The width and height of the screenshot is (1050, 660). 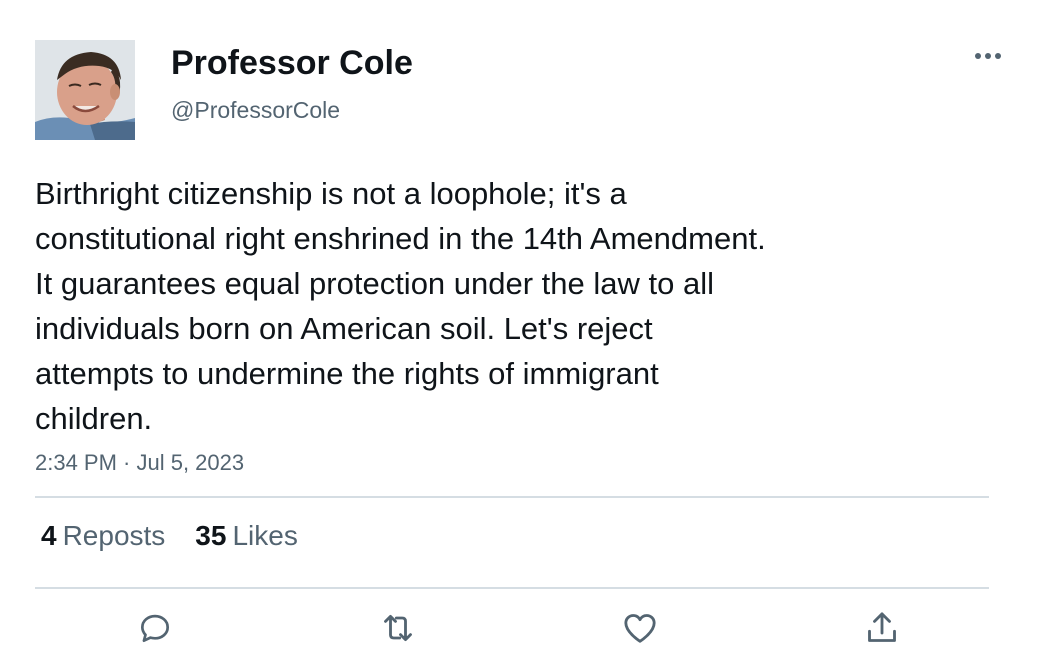 I want to click on author-handle: @ProfessorCole, so click(x=255, y=110).